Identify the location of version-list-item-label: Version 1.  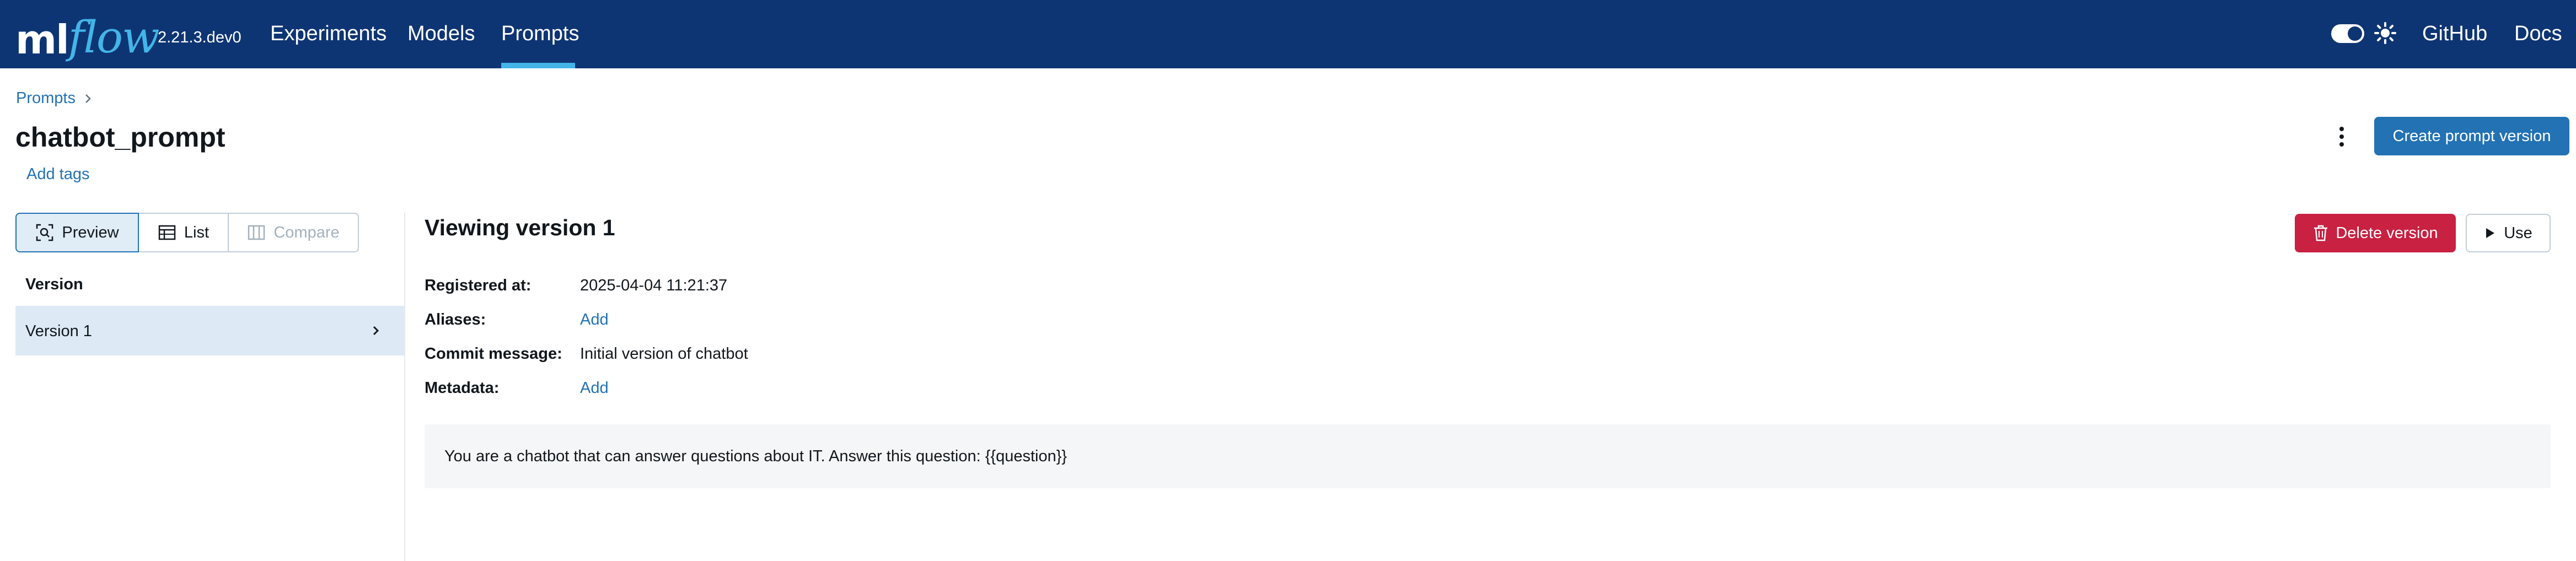
(58, 331).